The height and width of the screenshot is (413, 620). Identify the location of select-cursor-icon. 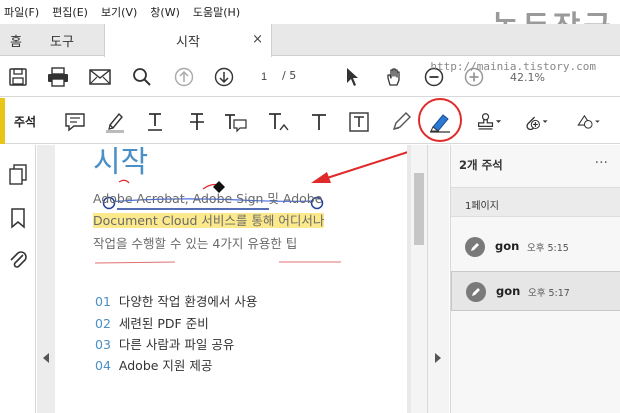
(352, 77).